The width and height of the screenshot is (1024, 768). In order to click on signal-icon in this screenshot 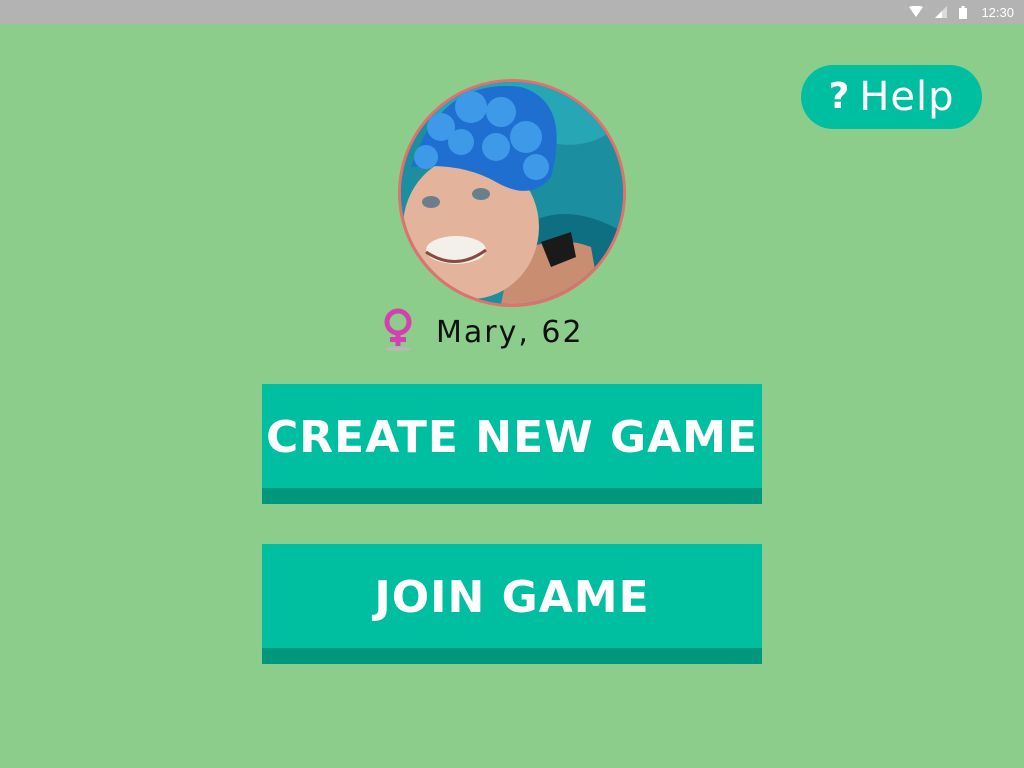, I will do `click(941, 12)`.